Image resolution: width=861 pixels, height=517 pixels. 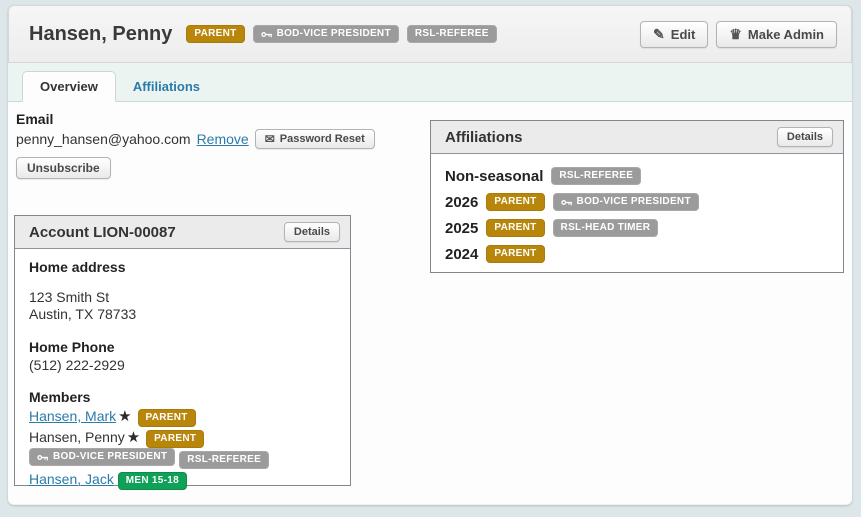 What do you see at coordinates (785, 34) in the screenshot?
I see `make-admin-button-label: Make Admin` at bounding box center [785, 34].